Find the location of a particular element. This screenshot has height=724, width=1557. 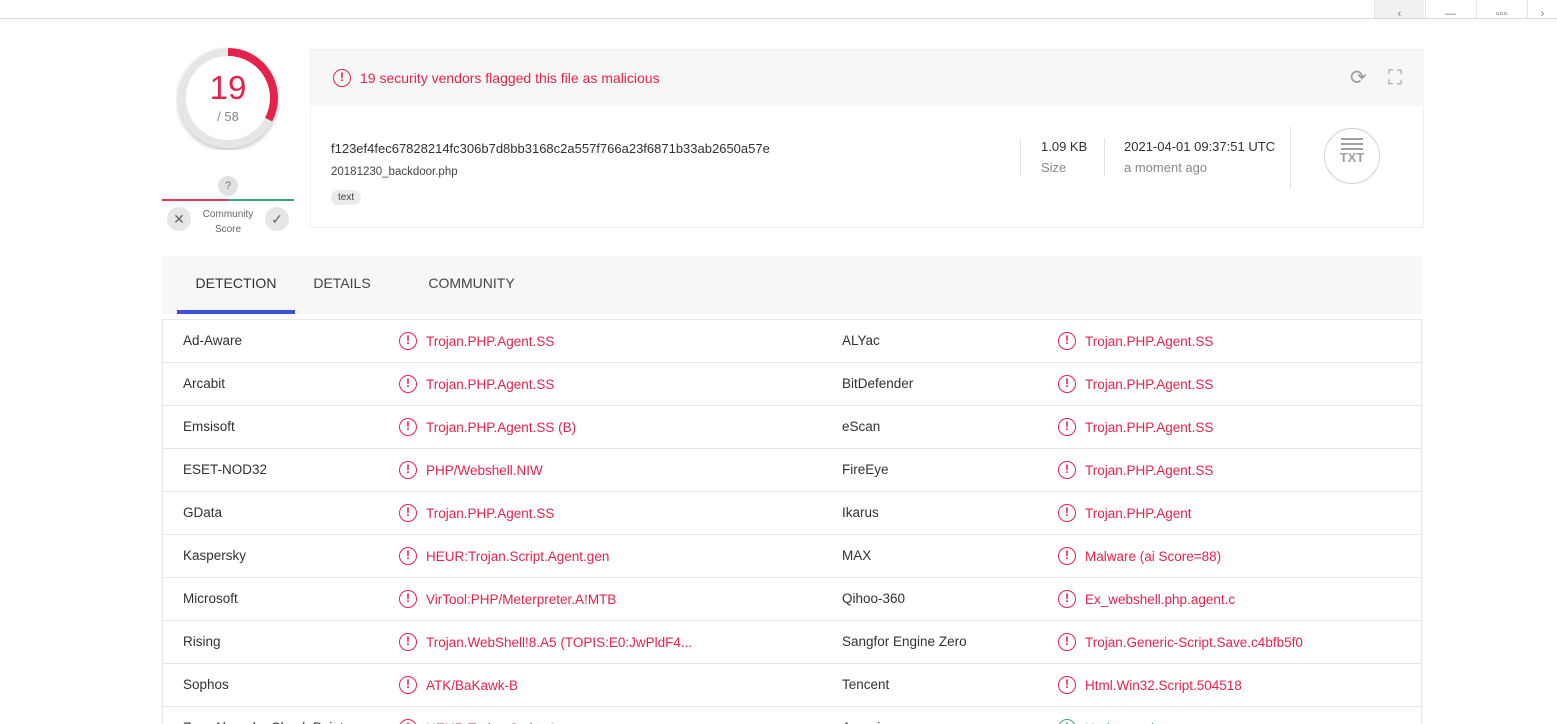

file-type-label: TXT is located at coordinates (1352, 157).